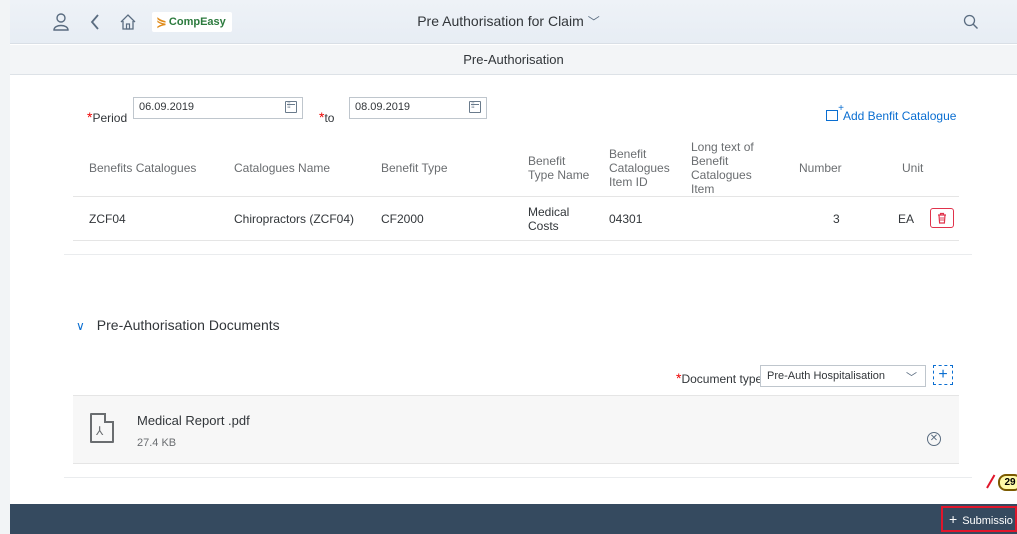  Describe the element at coordinates (178, 325) in the screenshot. I see `documents-section-toggle: ∨ Pre-Authorisation Documents` at that location.